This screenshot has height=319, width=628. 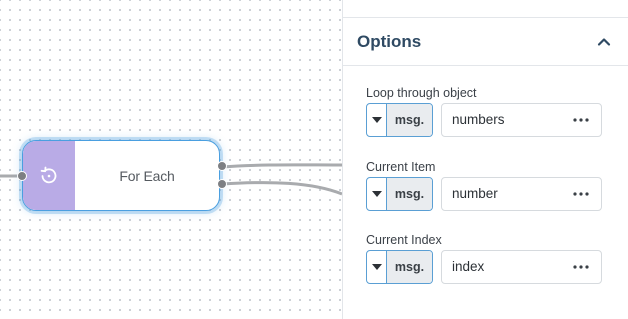 I want to click on field-label: Current Index, so click(x=404, y=240).